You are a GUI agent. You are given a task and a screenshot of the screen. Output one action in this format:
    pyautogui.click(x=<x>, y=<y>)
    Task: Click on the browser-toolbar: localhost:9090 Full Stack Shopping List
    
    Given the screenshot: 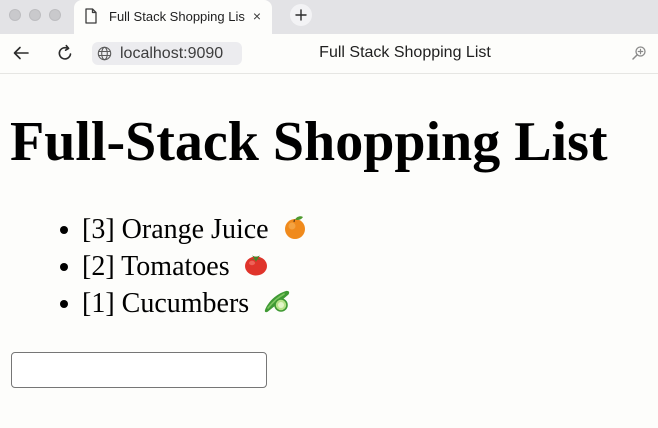 What is the action you would take?
    pyautogui.click(x=329, y=54)
    